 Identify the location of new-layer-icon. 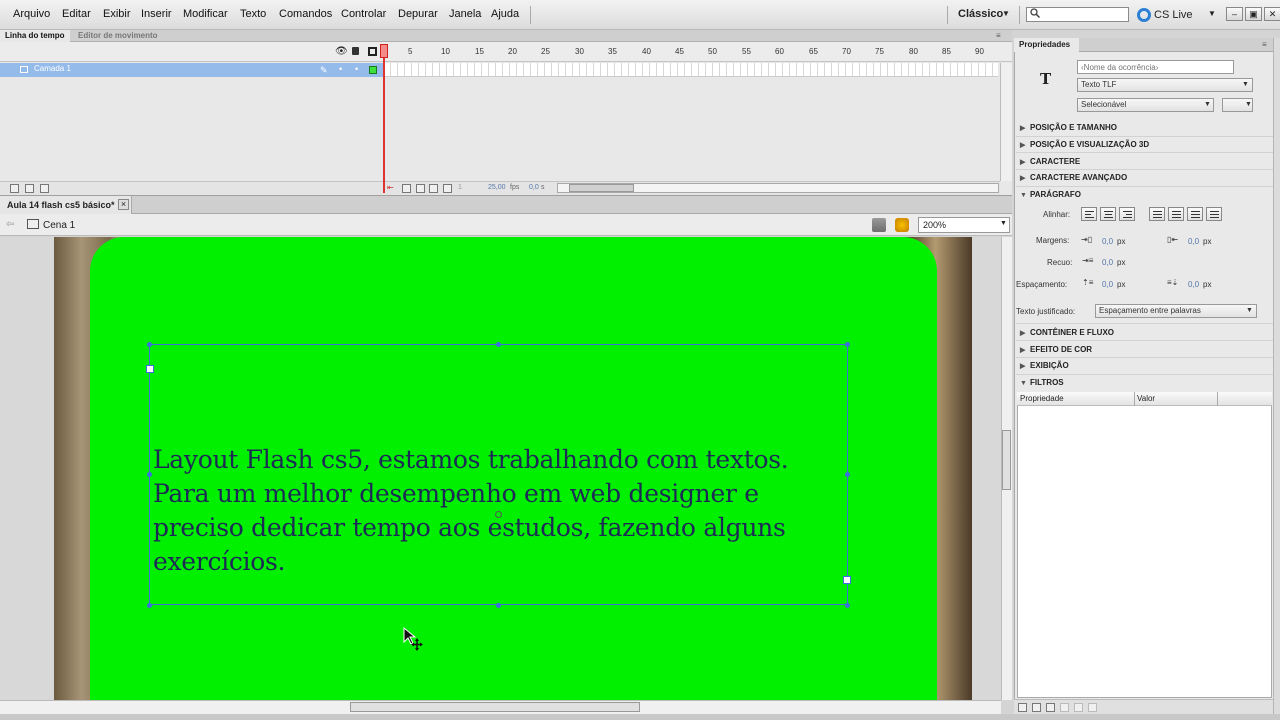
(14, 188).